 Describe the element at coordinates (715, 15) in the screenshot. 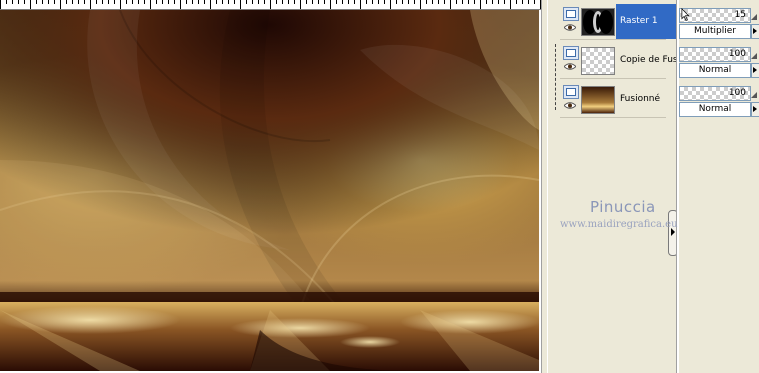

I see `opacity-field: 15` at that location.